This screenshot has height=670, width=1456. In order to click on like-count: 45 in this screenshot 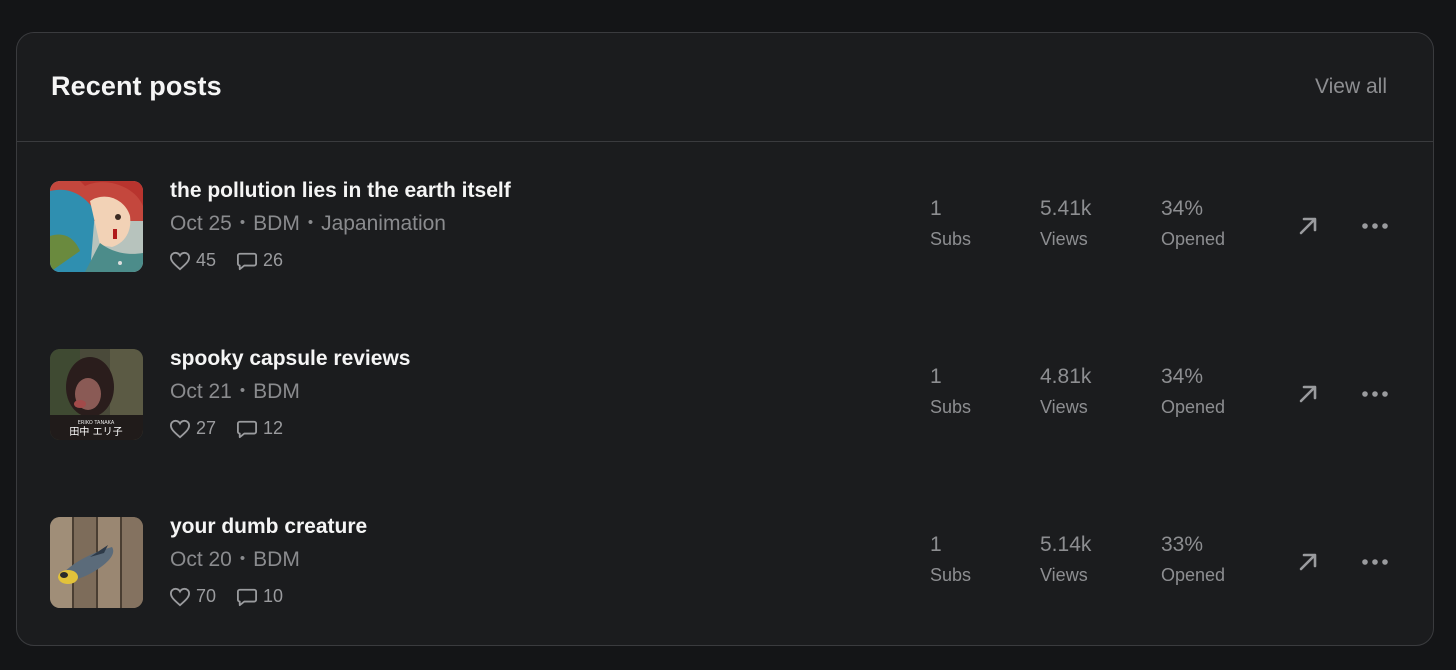, I will do `click(206, 260)`.